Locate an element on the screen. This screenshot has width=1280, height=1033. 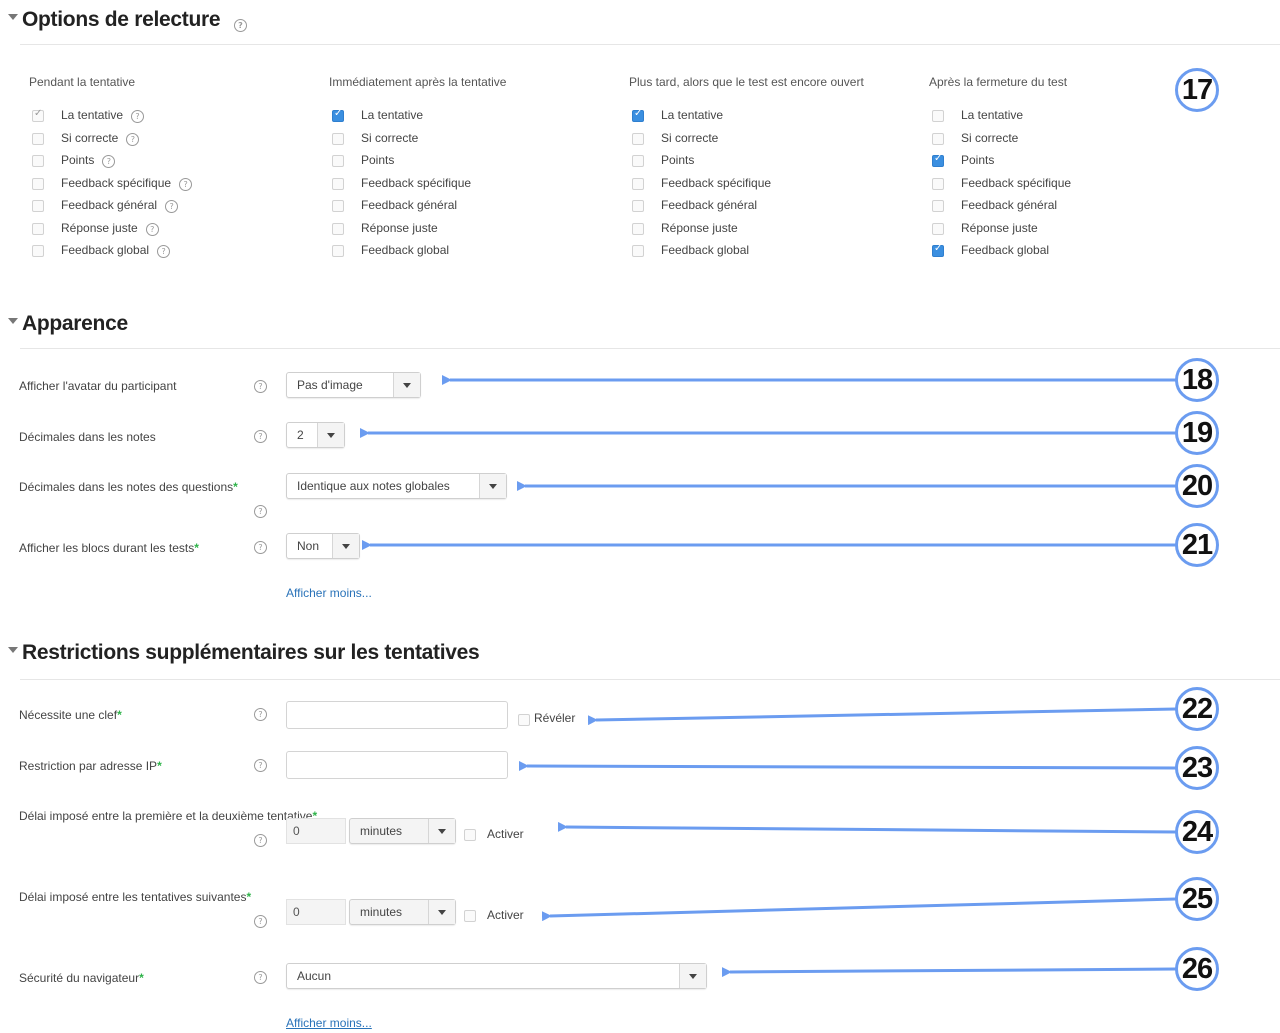
callout-badge-22: 22 is located at coordinates (1197, 709).